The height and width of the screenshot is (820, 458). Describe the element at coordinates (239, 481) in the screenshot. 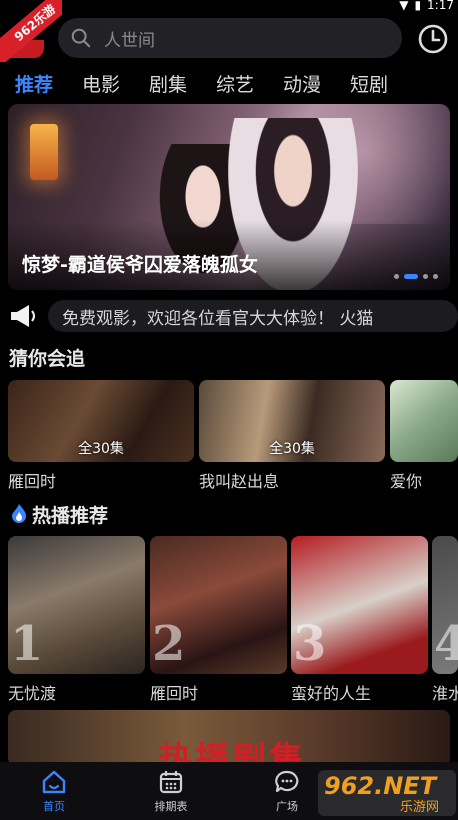

I see `guess-title: 我叫赵出息` at that location.